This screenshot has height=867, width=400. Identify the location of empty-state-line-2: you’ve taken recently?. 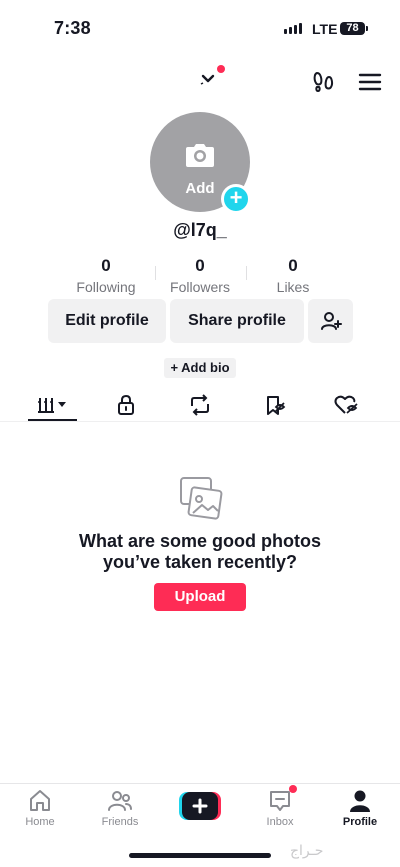
(200, 562).